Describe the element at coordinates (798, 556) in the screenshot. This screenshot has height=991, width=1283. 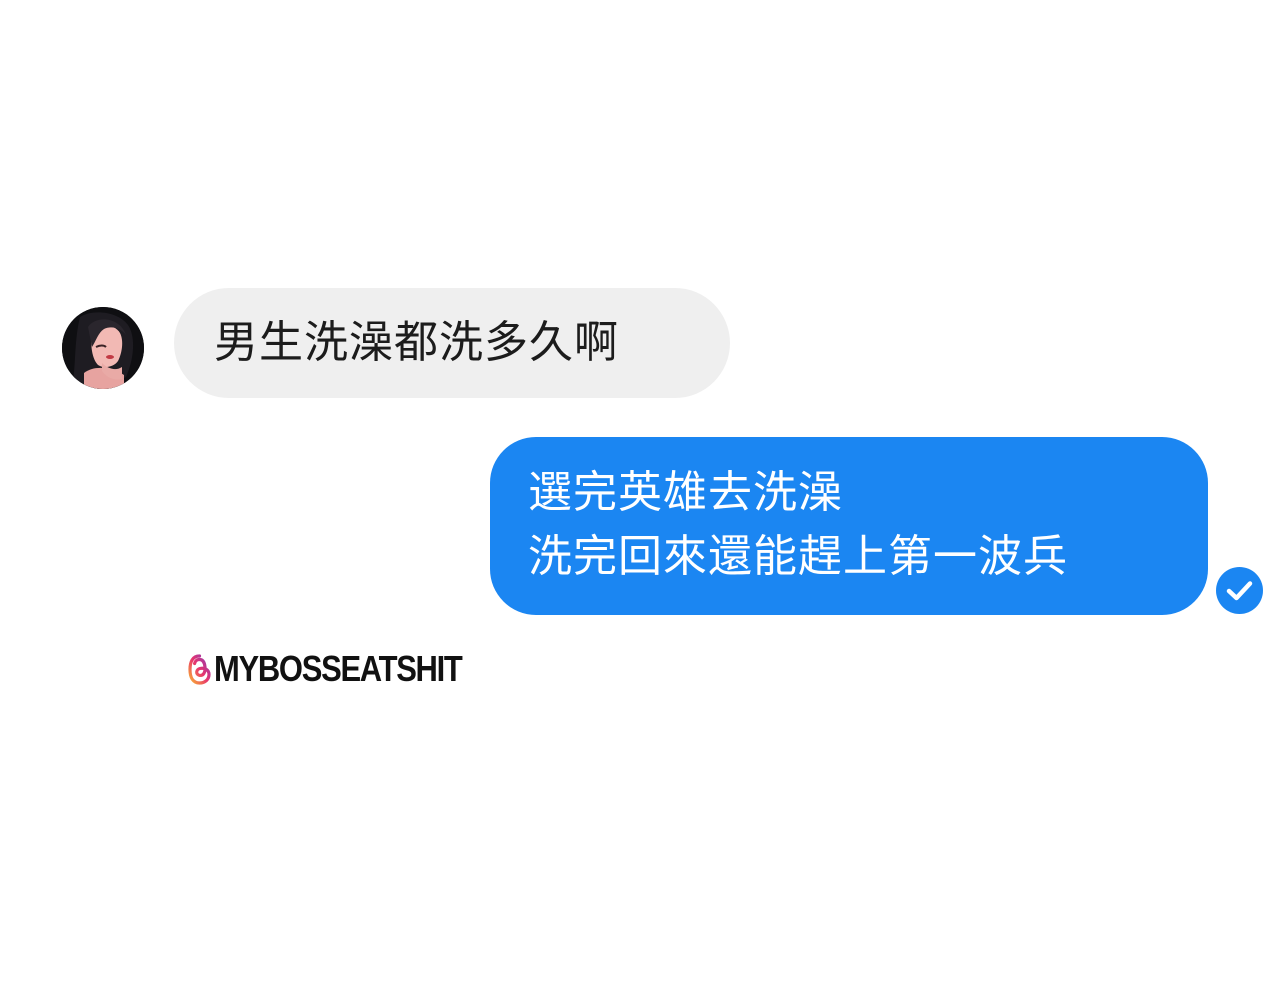
I see `outgoing-message-line-2: 洗完回來還能趕上第一波兵` at that location.